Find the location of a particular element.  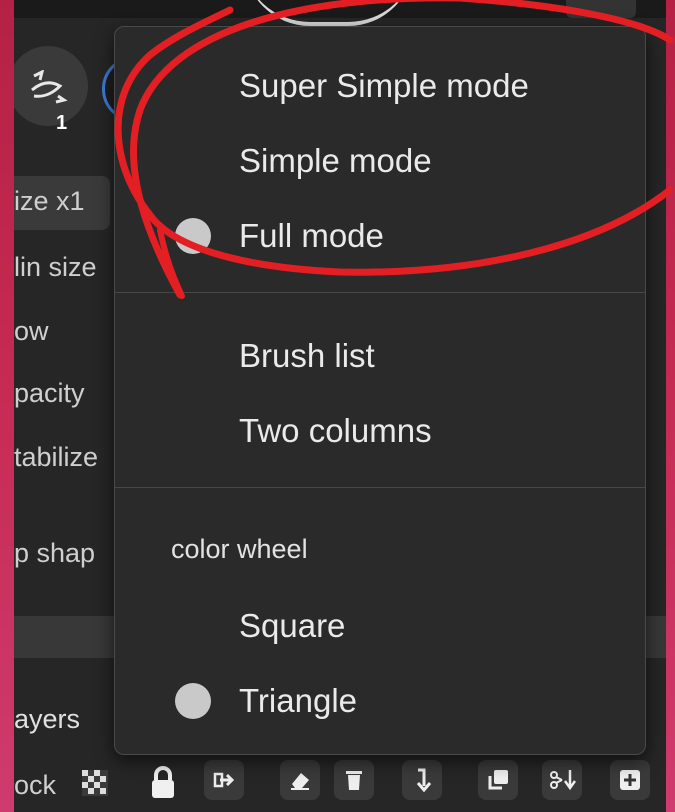

export-button is located at coordinates (224, 780).